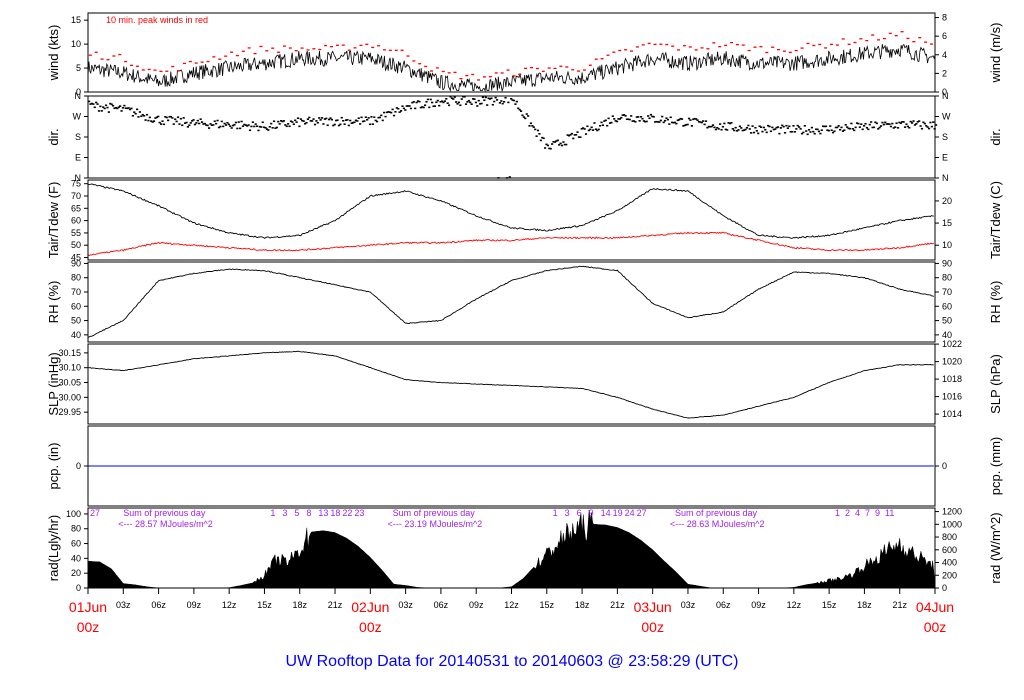  I want to click on y-tick-label-left: 10, so click(76, 44).